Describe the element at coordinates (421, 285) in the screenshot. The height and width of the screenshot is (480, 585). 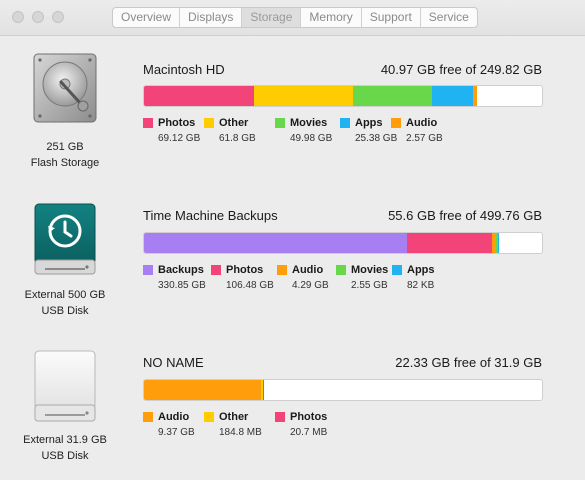
I see `legend-size: 82 KB` at that location.